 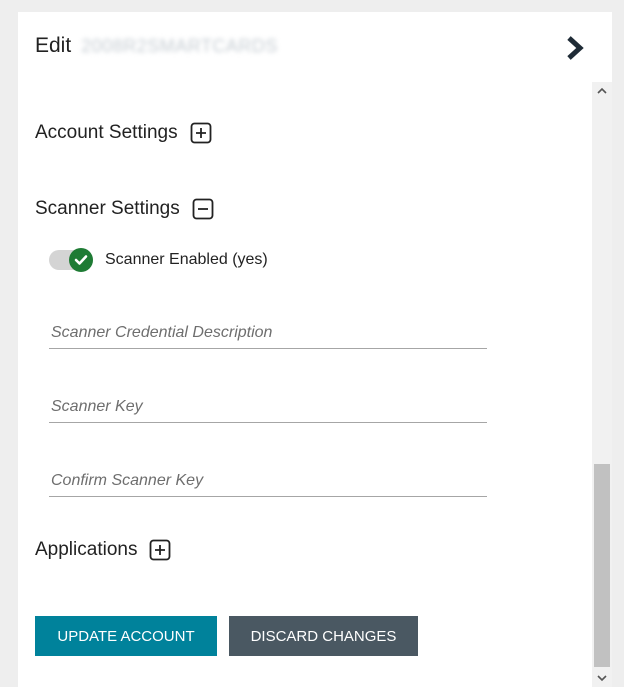 I want to click on scroll-up-arrow-icon, so click(x=602, y=91).